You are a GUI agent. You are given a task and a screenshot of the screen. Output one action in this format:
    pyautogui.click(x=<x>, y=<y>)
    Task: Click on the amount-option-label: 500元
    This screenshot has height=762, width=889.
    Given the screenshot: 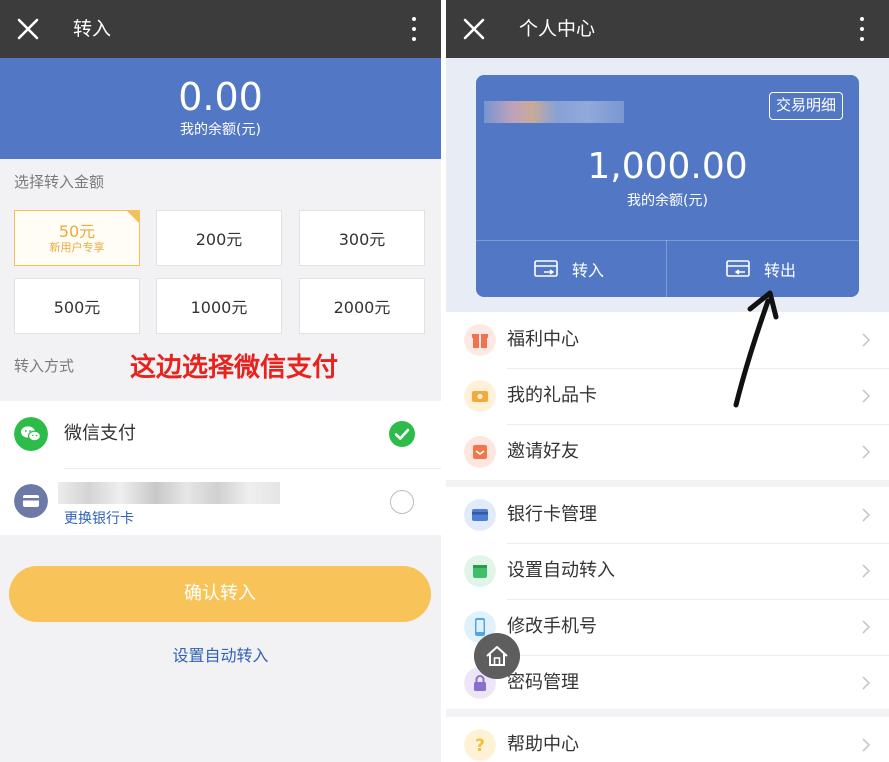 What is the action you would take?
    pyautogui.click(x=77, y=307)
    